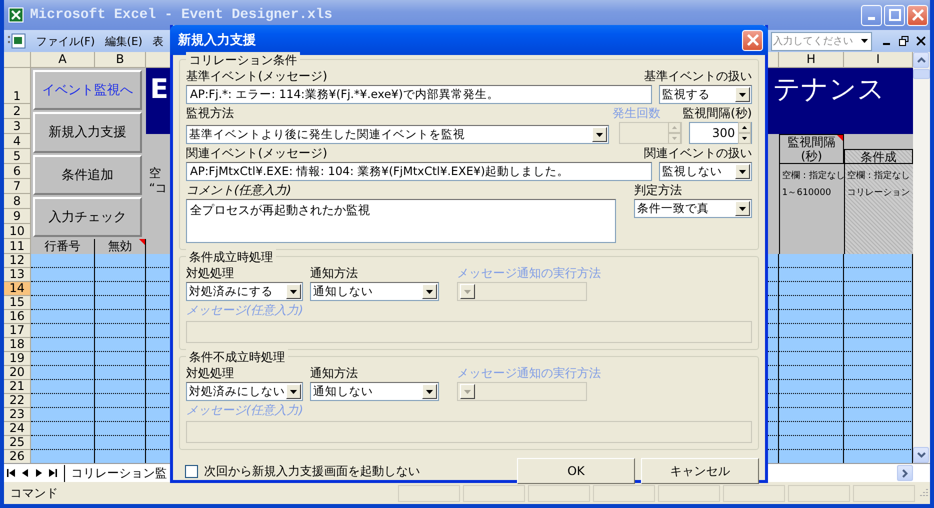 The image size is (934, 508). I want to click on text-field: AP:FjMtxCtl¥.EXE: 情報: 104: 業務¥(FjMtxCtl¥.EXE¥)起動しました。, so click(419, 171).